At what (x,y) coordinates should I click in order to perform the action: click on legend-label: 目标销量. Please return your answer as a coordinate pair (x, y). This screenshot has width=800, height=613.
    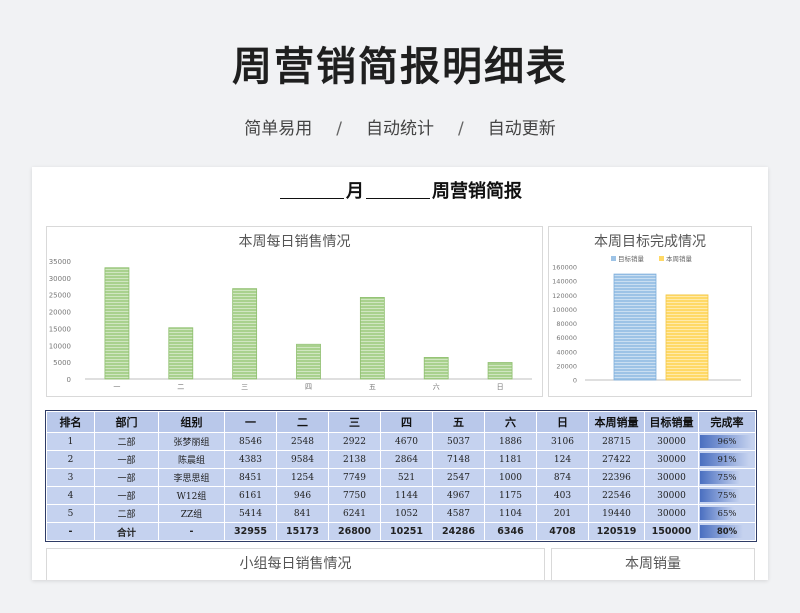
    Looking at the image, I should click on (631, 258).